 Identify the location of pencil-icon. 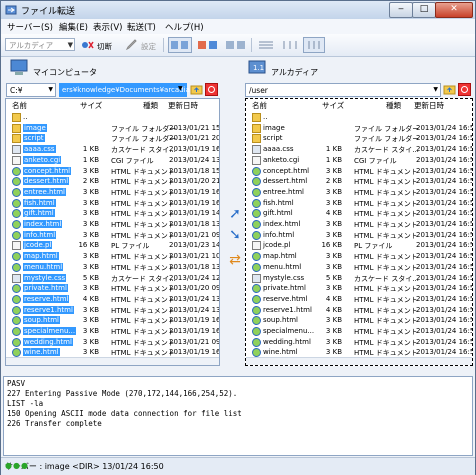
(132, 45).